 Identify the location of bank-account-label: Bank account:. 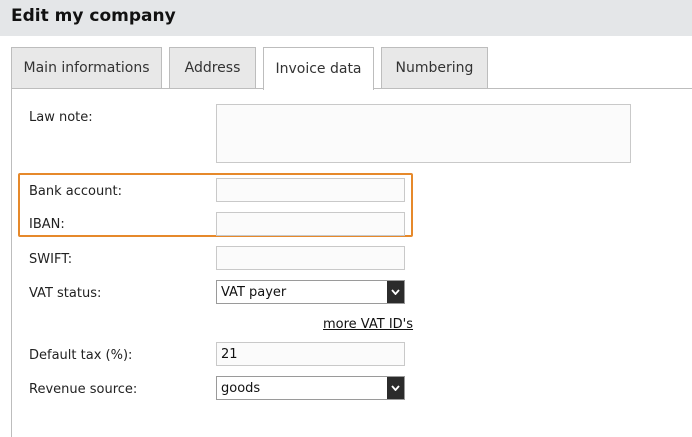
(75, 191).